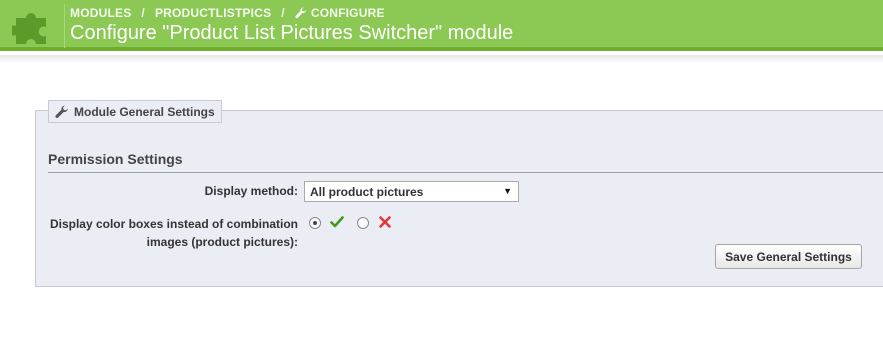 The height and width of the screenshot is (364, 883). Describe the element at coordinates (251, 191) in the screenshot. I see `display-method-label: Display method:` at that location.